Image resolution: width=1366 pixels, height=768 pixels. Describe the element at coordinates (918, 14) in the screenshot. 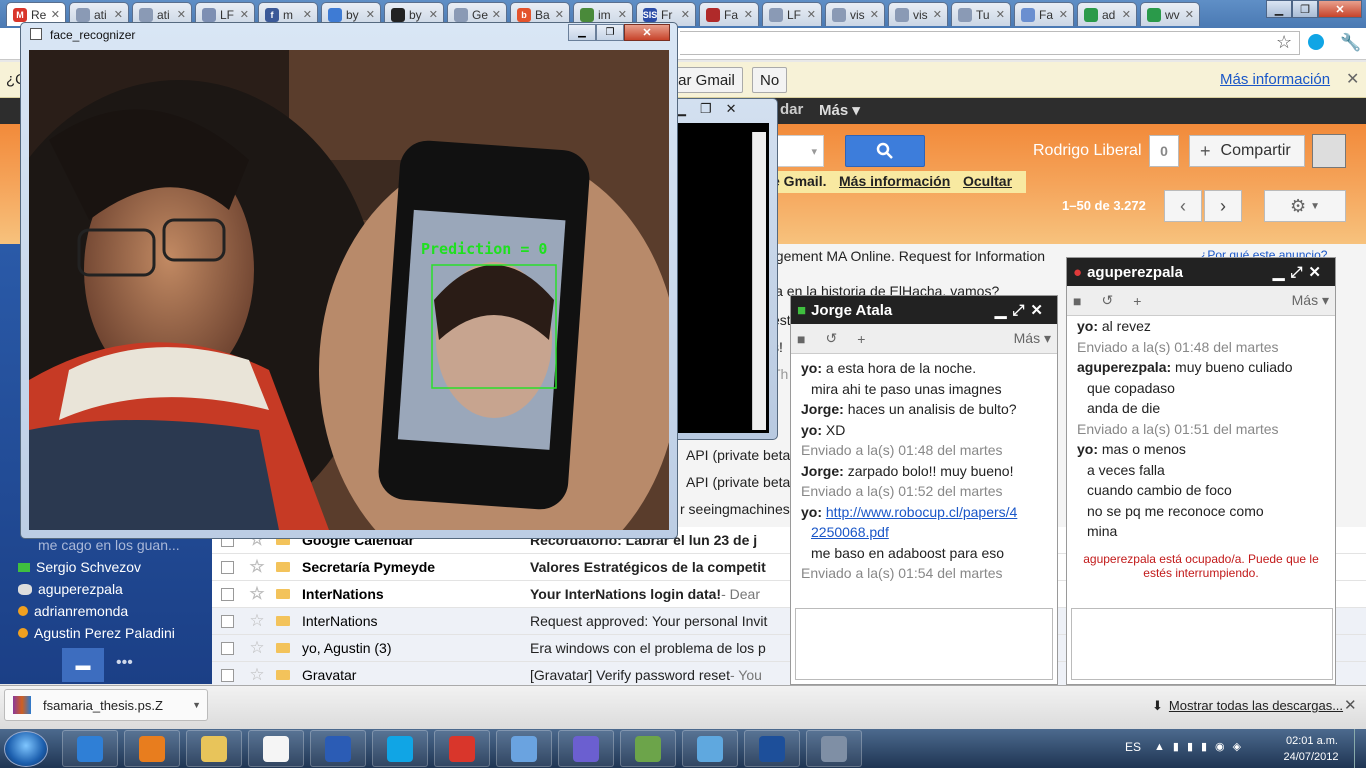

I see `tab-15: vis ✕` at that location.